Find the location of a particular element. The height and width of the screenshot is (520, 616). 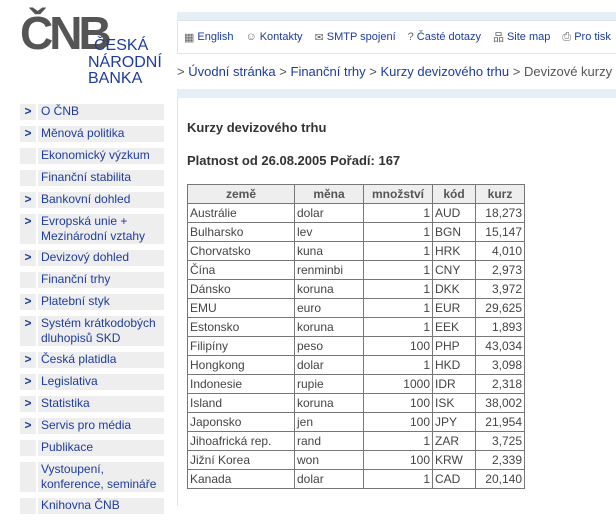

sidebar-item: > Evropská unie + Mezinárodní vztahy is located at coordinates (92, 229).